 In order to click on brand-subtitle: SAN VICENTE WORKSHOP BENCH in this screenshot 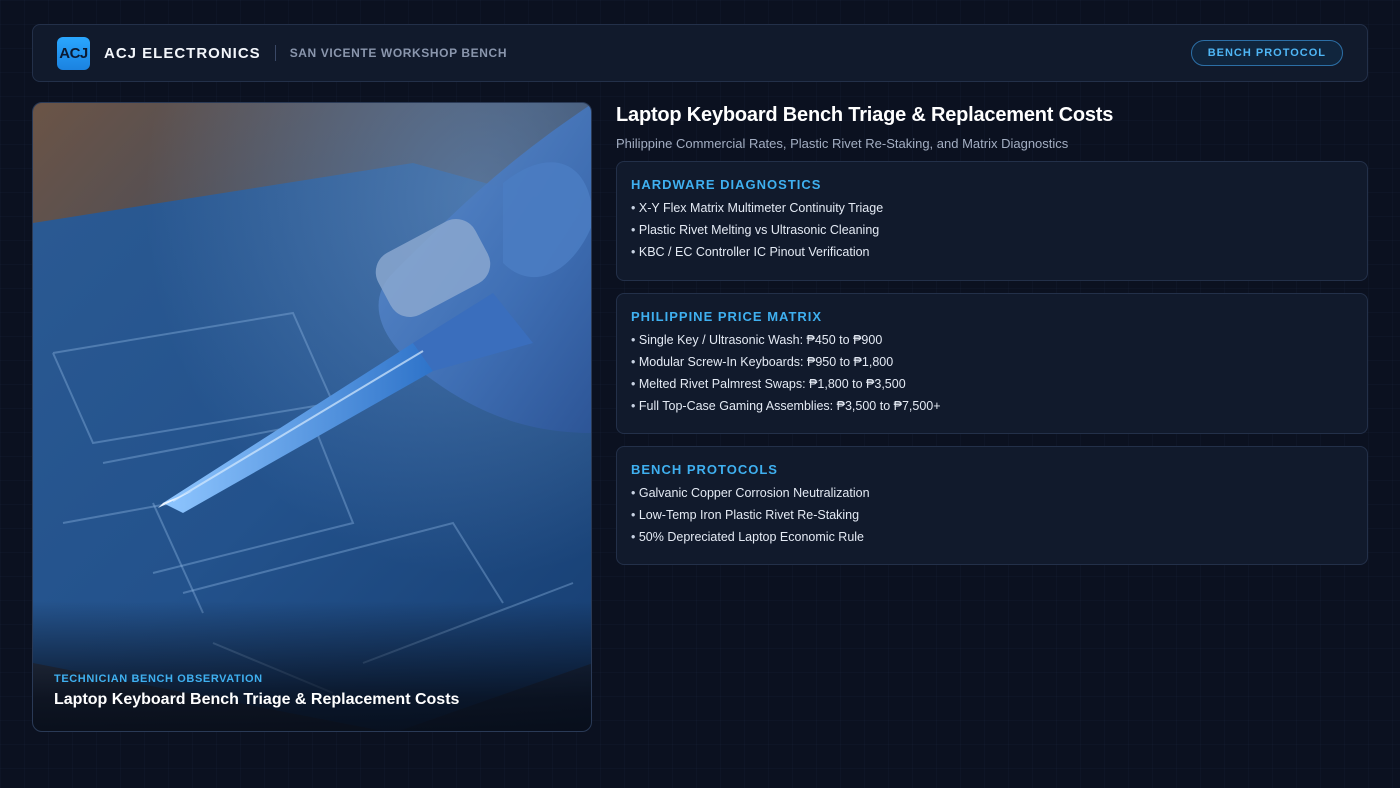, I will do `click(398, 53)`.